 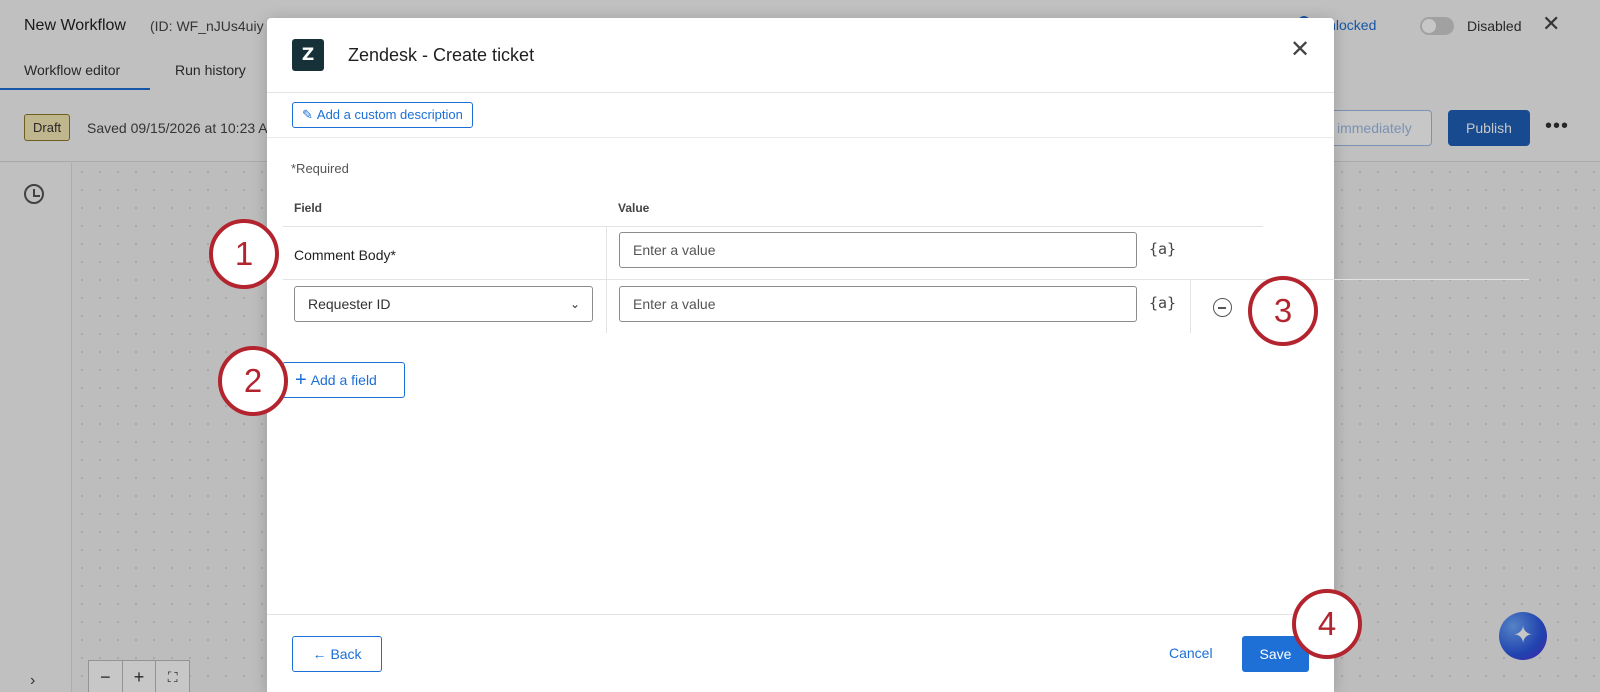 What do you see at coordinates (878, 304) in the screenshot?
I see `requester-id-value-input` at bounding box center [878, 304].